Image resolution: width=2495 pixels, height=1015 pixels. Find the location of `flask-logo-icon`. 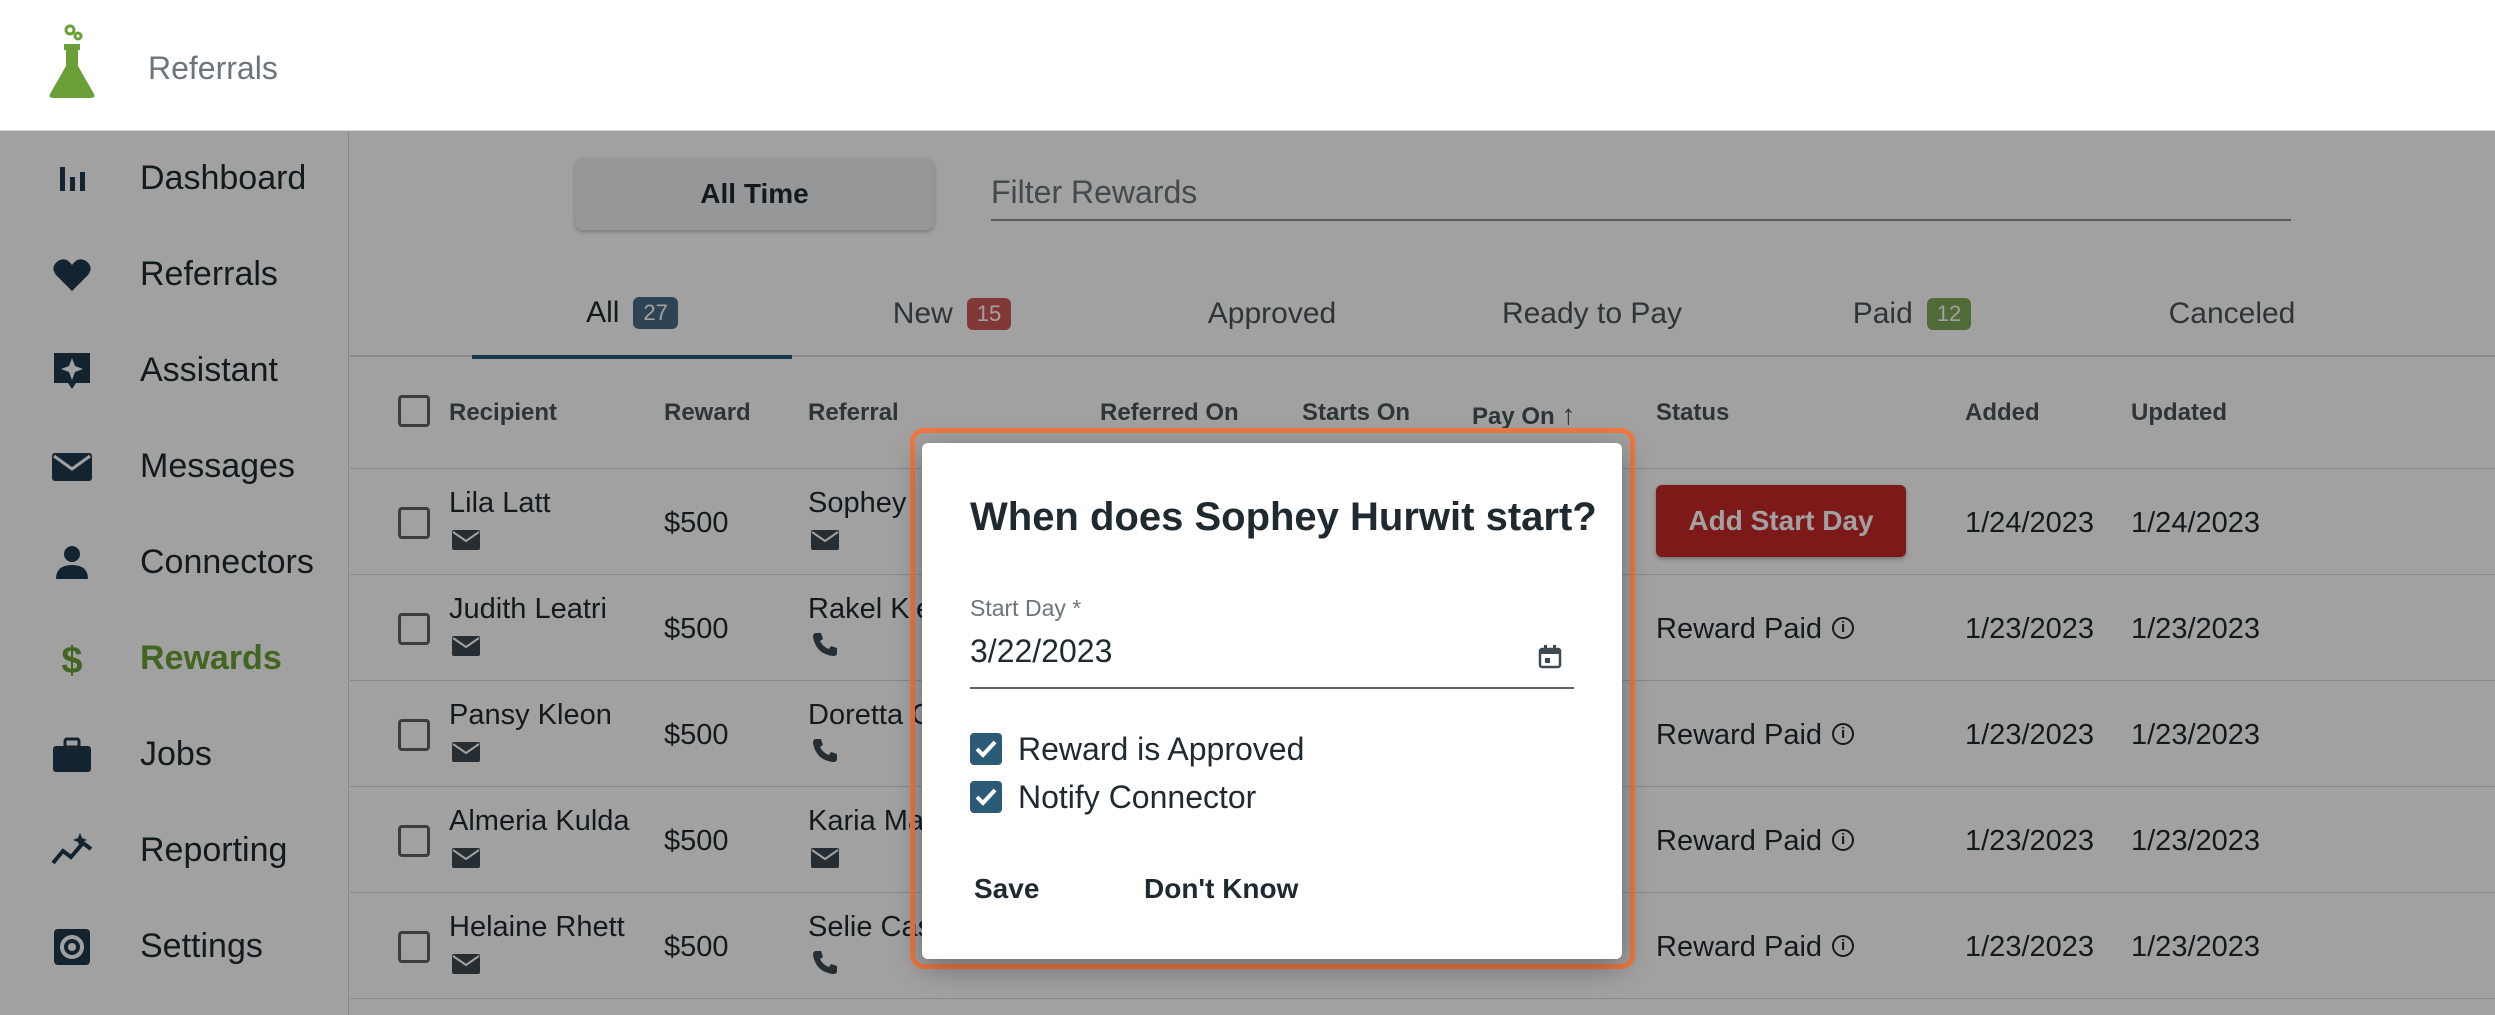

flask-logo-icon is located at coordinates (72, 62).